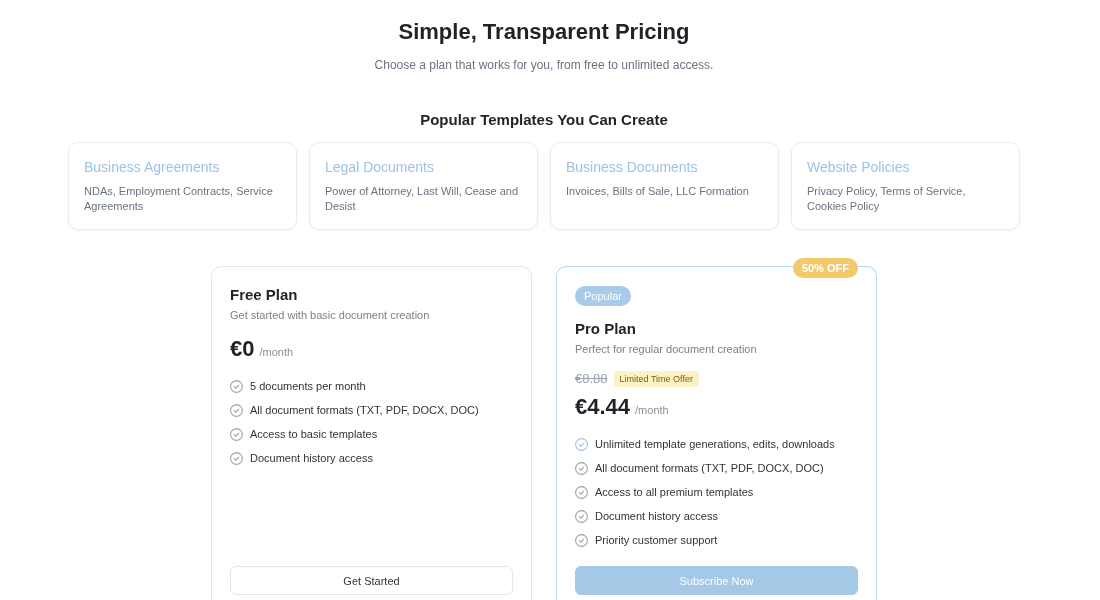 The image size is (1100, 600). Describe the element at coordinates (858, 167) in the screenshot. I see `template-title: Website Policies` at that location.